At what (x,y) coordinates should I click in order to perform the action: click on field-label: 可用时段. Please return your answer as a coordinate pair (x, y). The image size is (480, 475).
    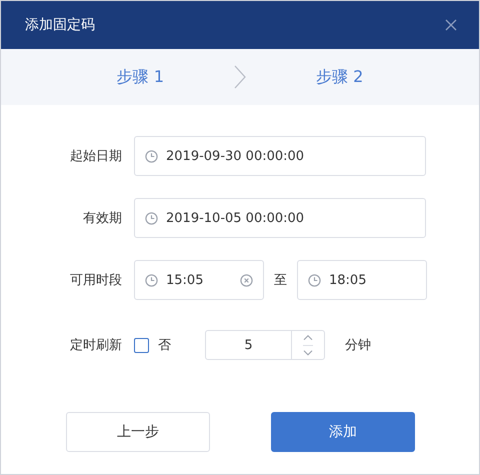
    Looking at the image, I should click on (96, 280).